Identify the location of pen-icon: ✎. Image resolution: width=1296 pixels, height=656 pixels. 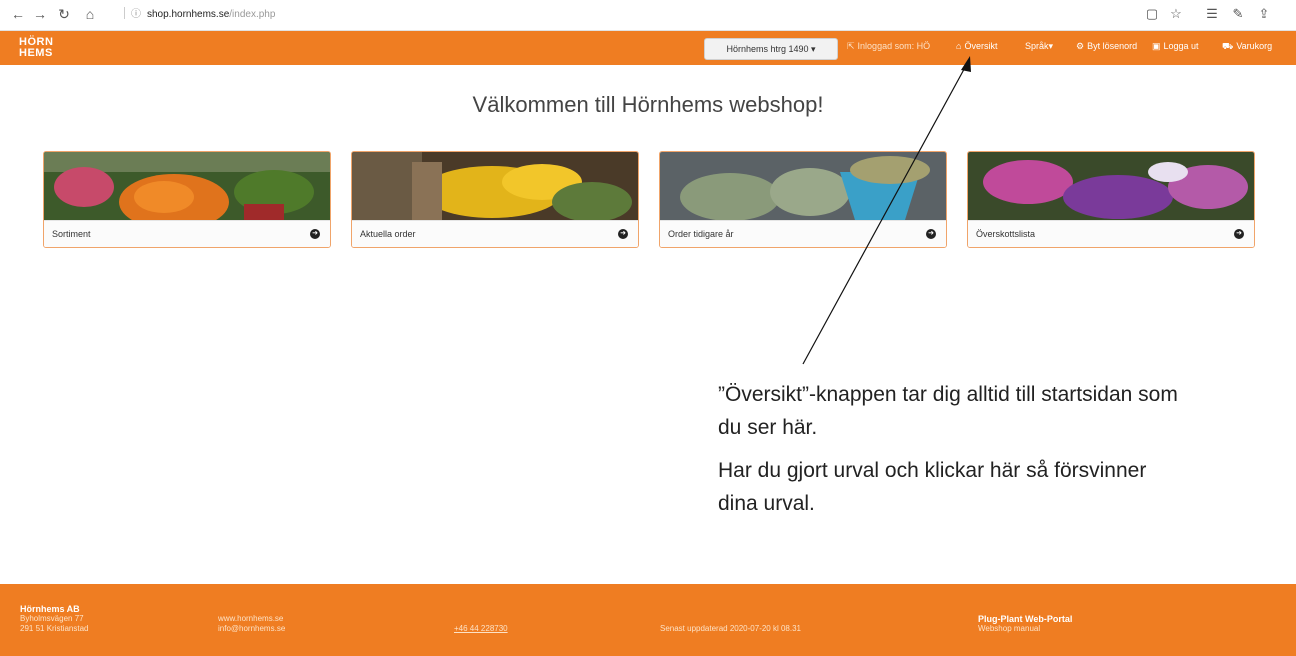
(1238, 14).